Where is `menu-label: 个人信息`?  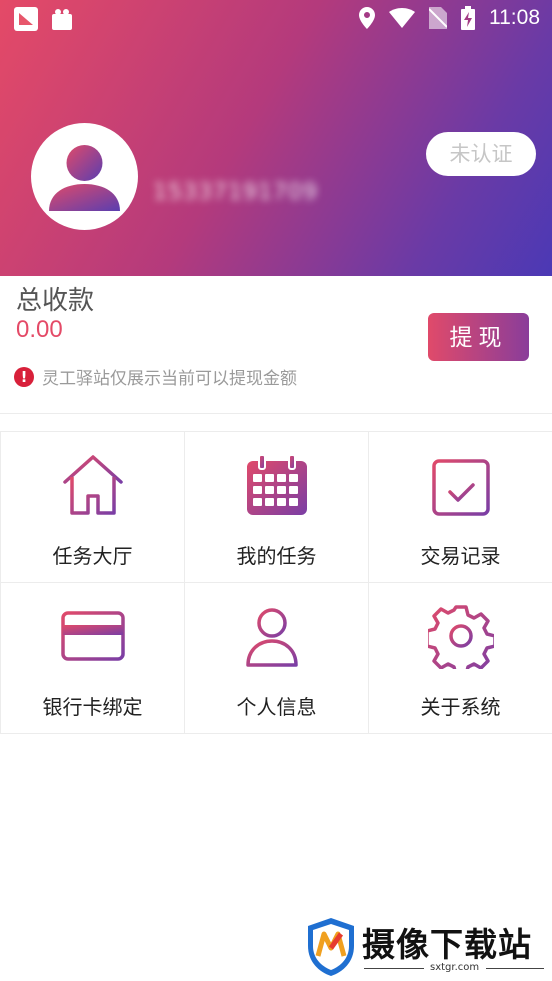 menu-label: 个人信息 is located at coordinates (276, 707).